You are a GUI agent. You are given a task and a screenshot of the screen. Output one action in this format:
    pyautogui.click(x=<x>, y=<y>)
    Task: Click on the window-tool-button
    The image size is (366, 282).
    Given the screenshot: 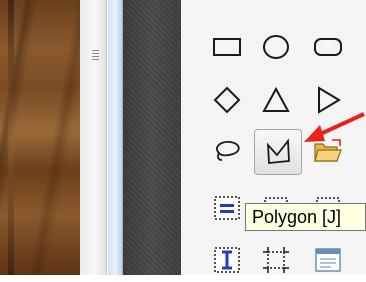 What is the action you would take?
    pyautogui.click(x=328, y=260)
    